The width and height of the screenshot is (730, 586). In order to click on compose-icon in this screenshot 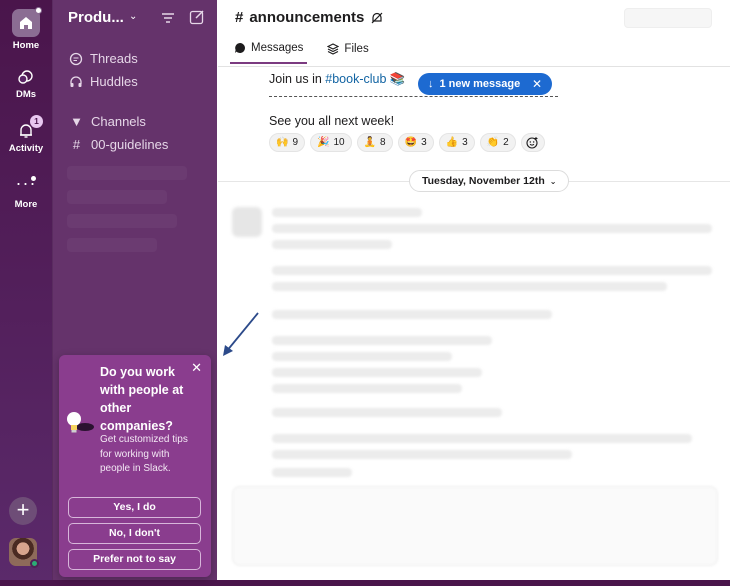, I will do `click(197, 17)`.